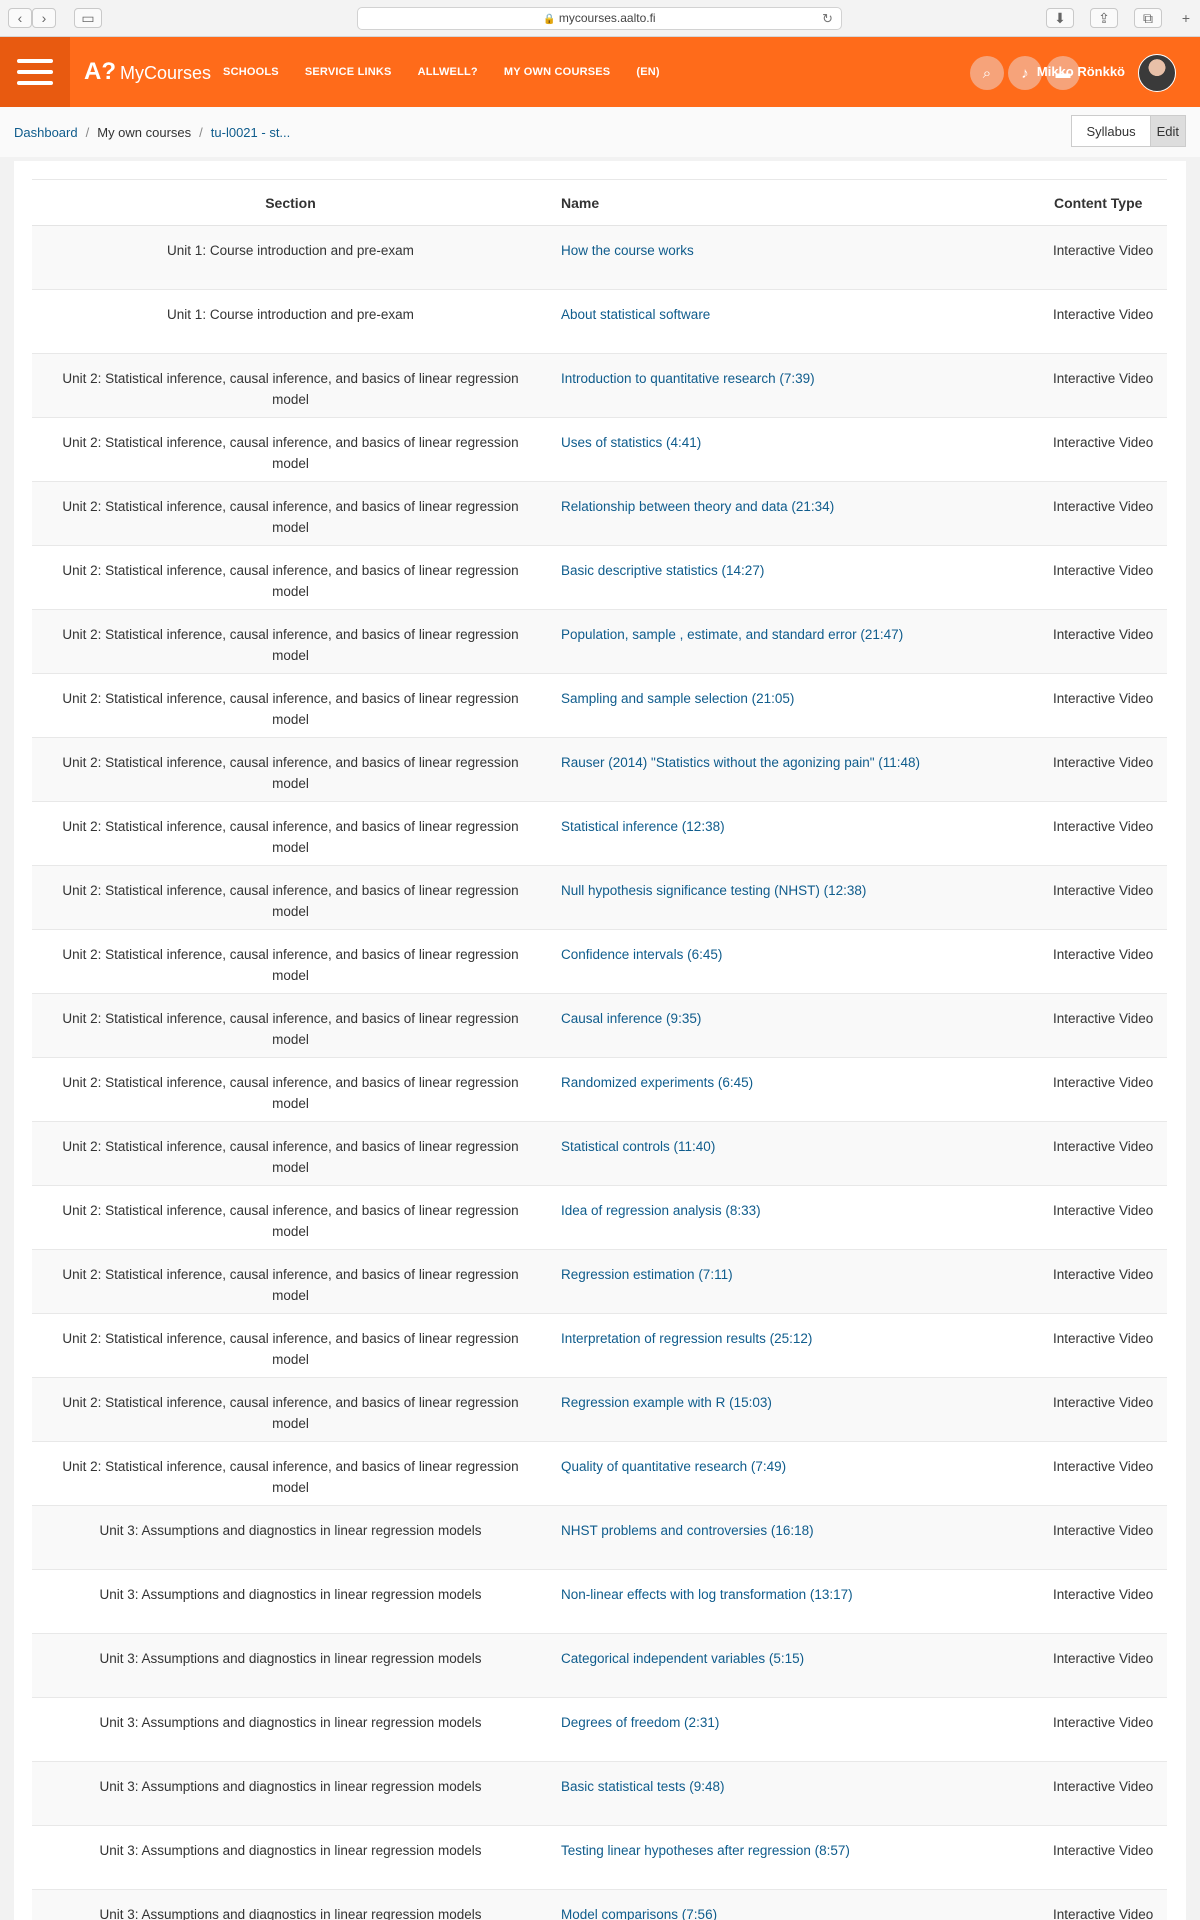 The image size is (1200, 1920). Describe the element at coordinates (801, 202) in the screenshot. I see `column-header-name: Name` at that location.